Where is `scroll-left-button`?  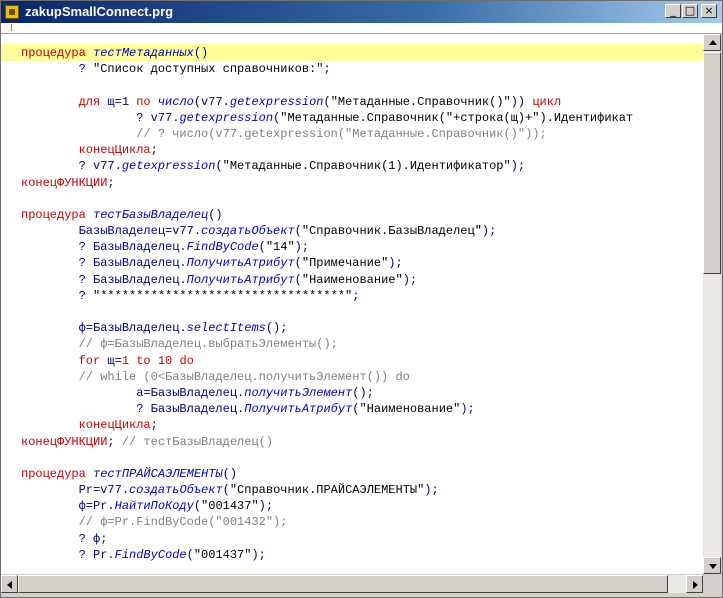
scroll-left-button is located at coordinates (9, 584).